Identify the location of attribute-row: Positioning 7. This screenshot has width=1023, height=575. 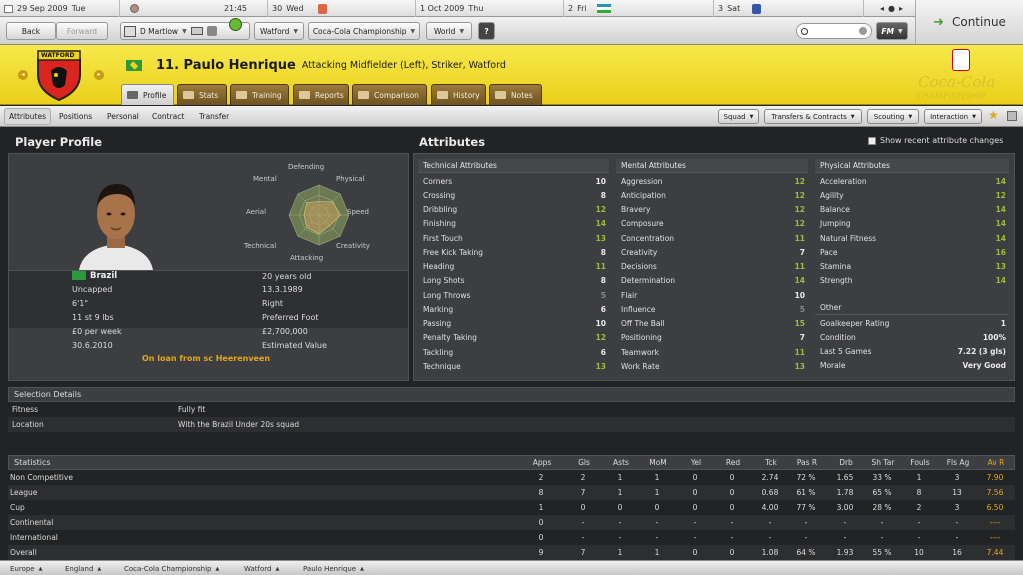
(712, 338).